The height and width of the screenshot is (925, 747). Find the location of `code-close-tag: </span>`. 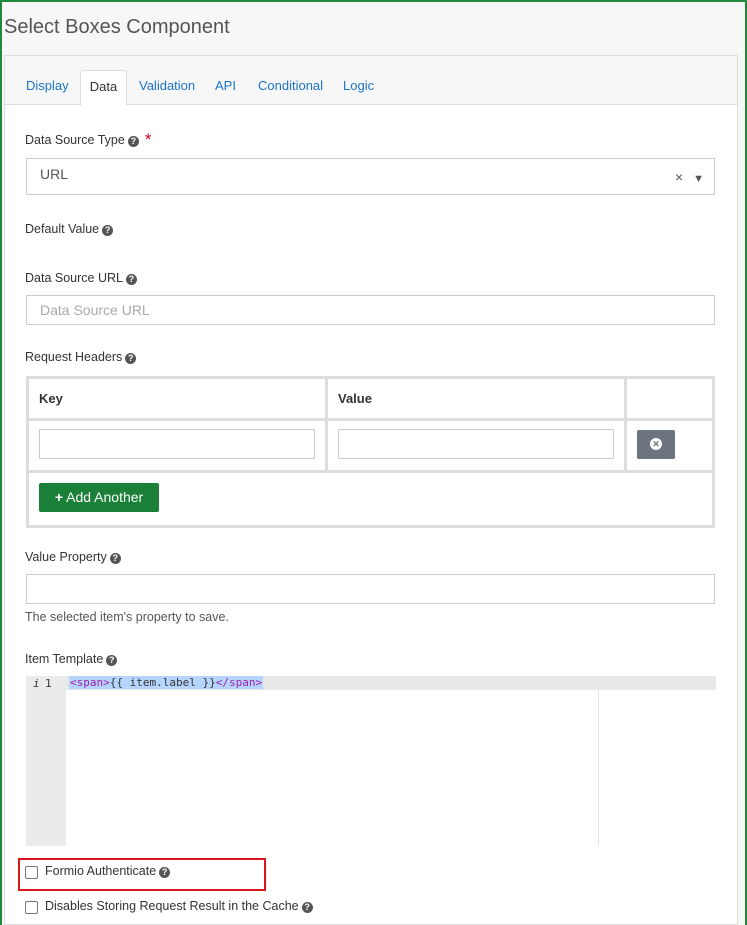

code-close-tag: </span> is located at coordinates (239, 682).